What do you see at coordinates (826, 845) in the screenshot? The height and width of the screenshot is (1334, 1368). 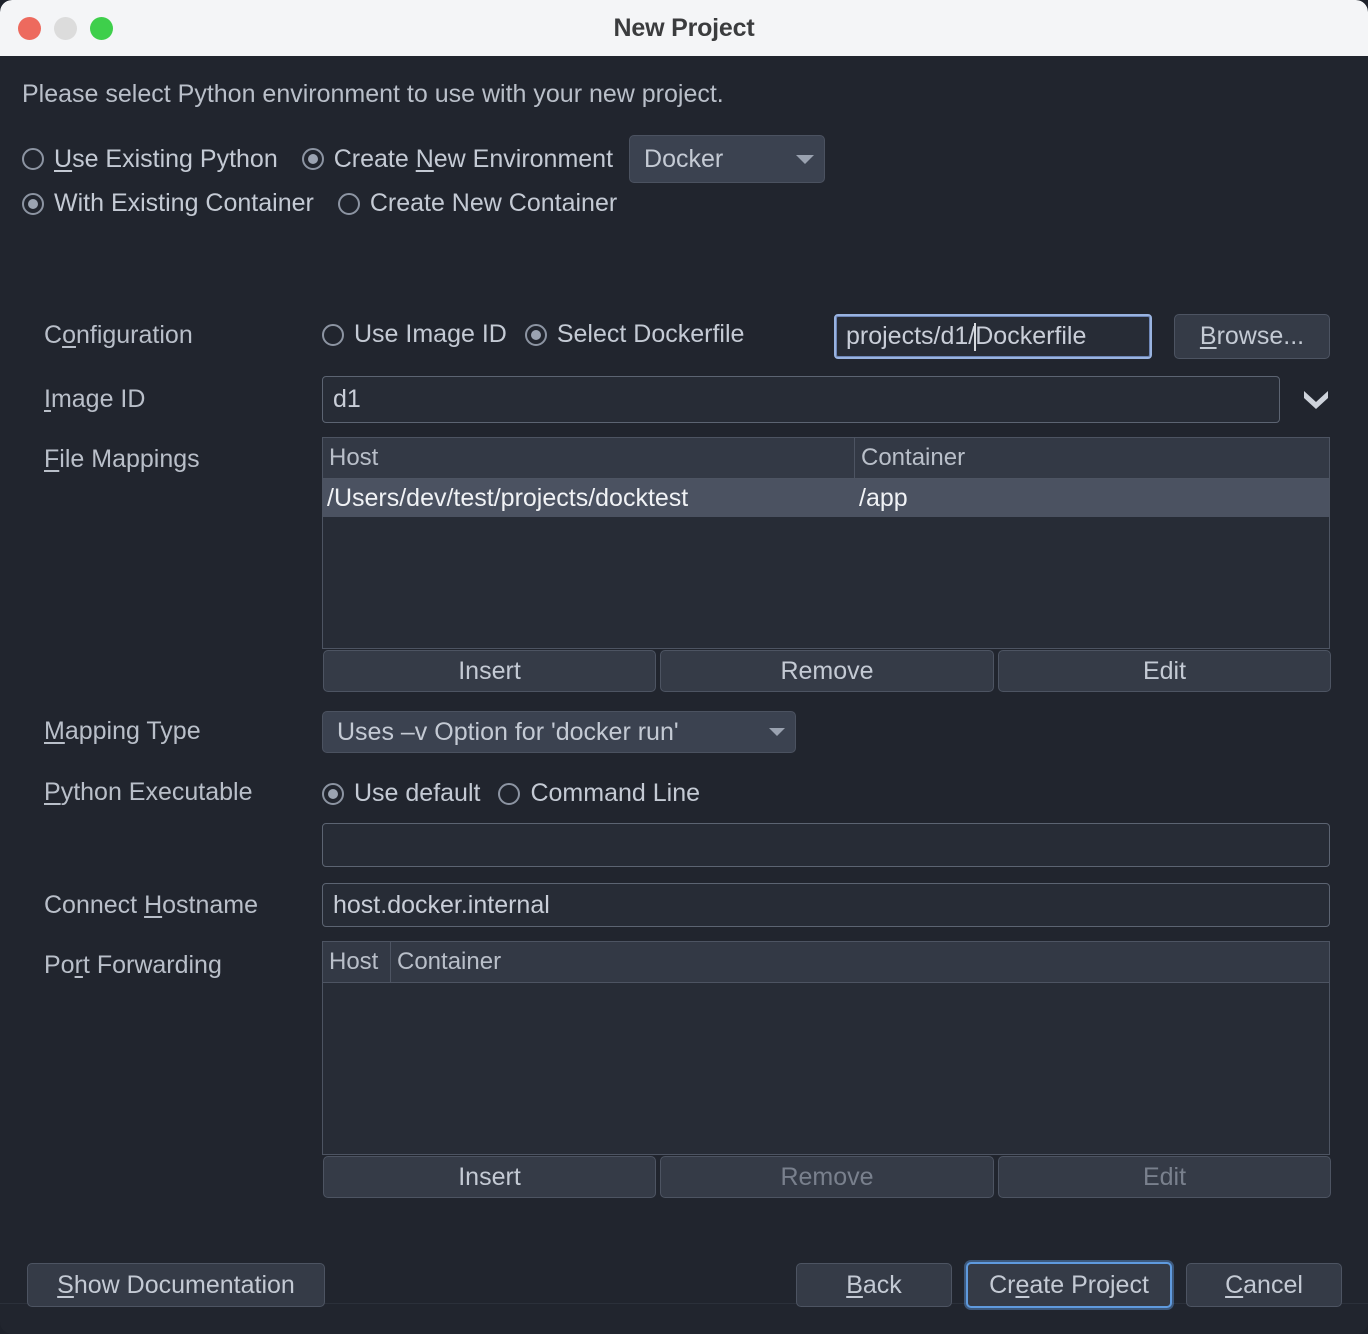 I see `python-command-input` at bounding box center [826, 845].